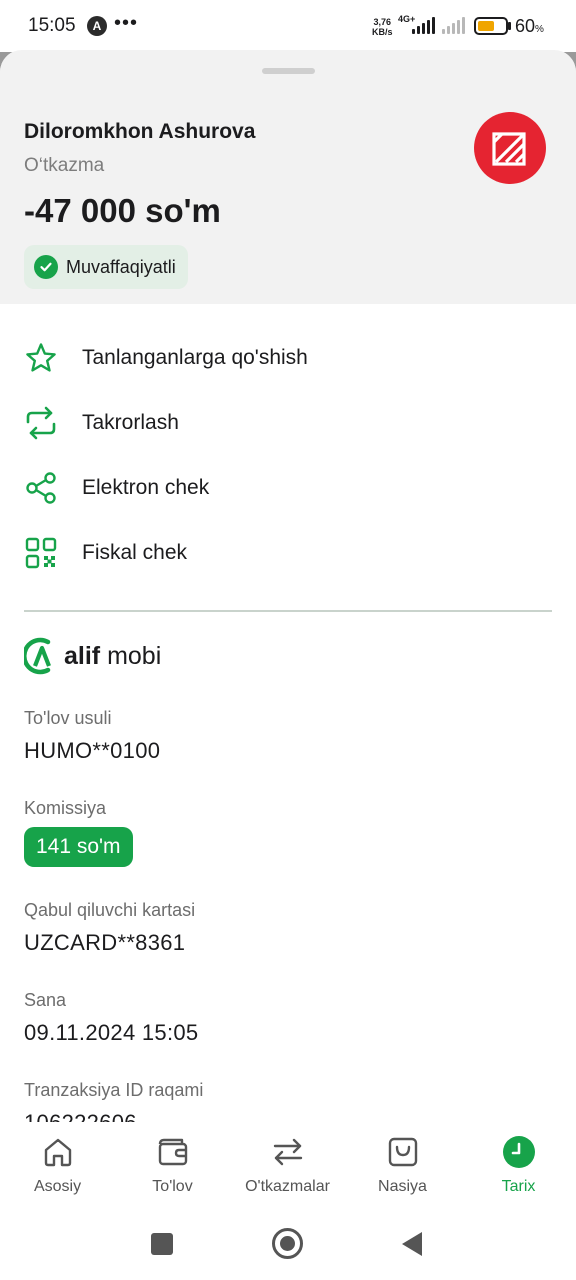 Image resolution: width=576 pixels, height=1280 pixels. I want to click on electronic-receipt-button: Elektron chek, so click(288, 488).